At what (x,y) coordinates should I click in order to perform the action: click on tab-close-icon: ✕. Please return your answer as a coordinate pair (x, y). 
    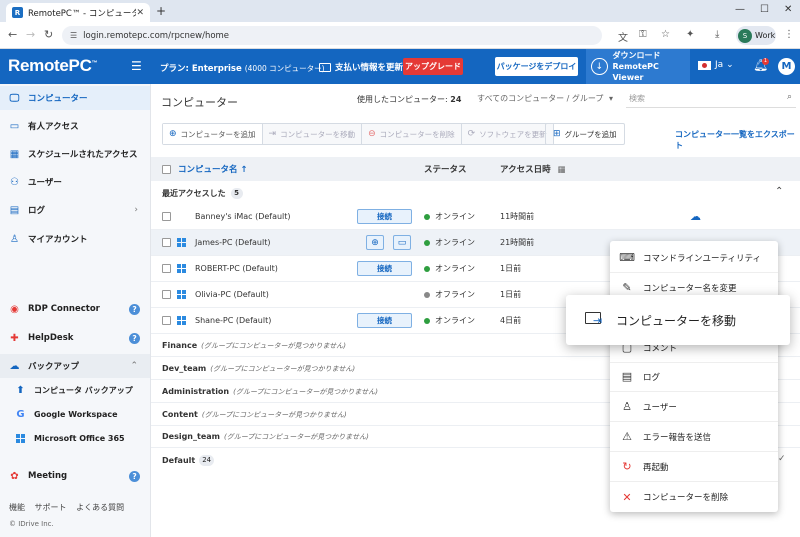
    Looking at the image, I should click on (140, 13).